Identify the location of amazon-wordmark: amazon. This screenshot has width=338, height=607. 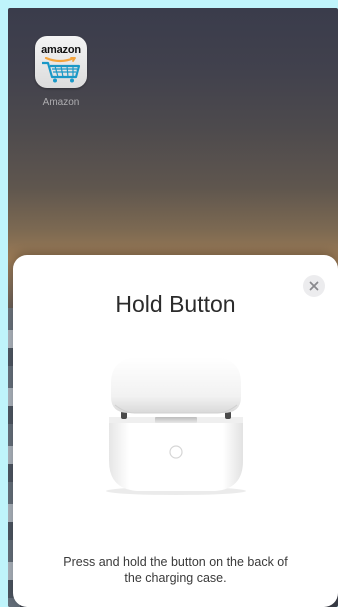
(61, 50).